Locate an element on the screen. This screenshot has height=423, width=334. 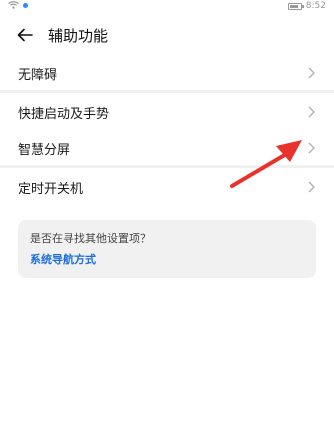
status-left is located at coordinates (18, 5).